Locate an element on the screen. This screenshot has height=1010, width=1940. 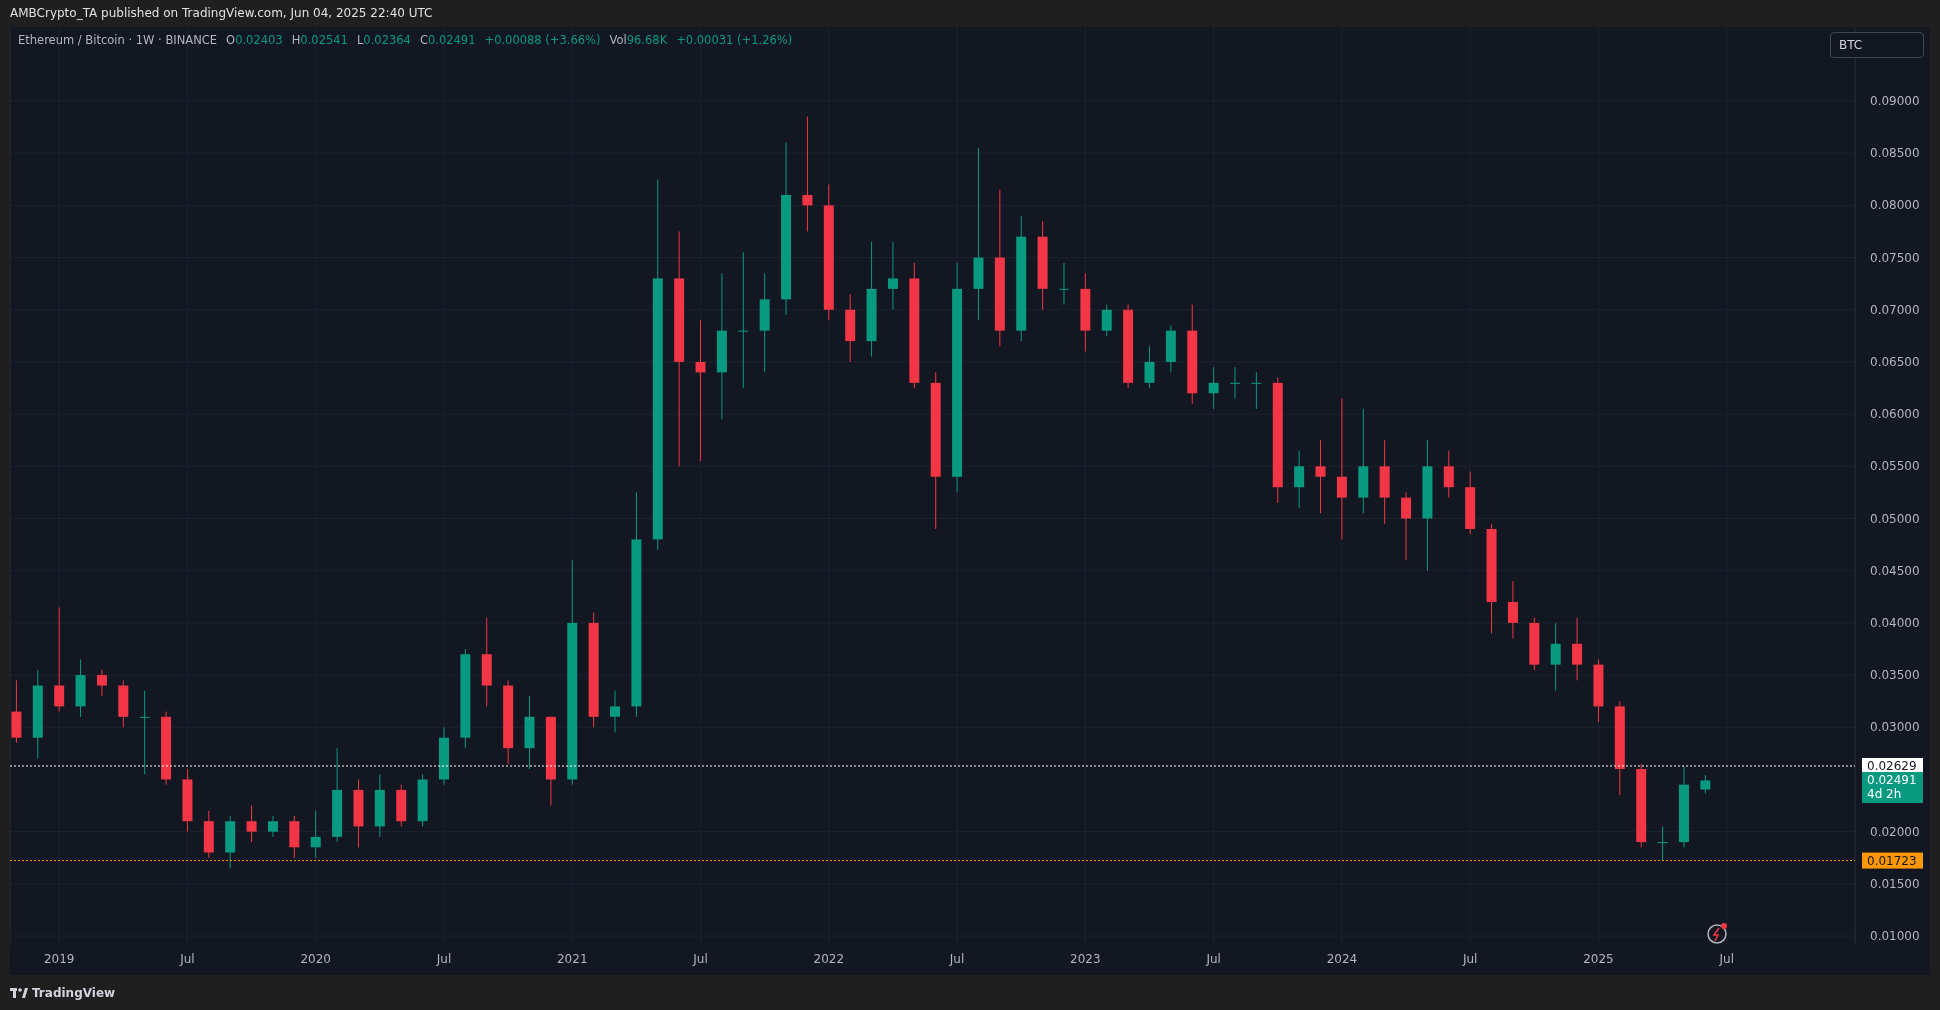
tradingview-logo-icon is located at coordinates (19, 992).